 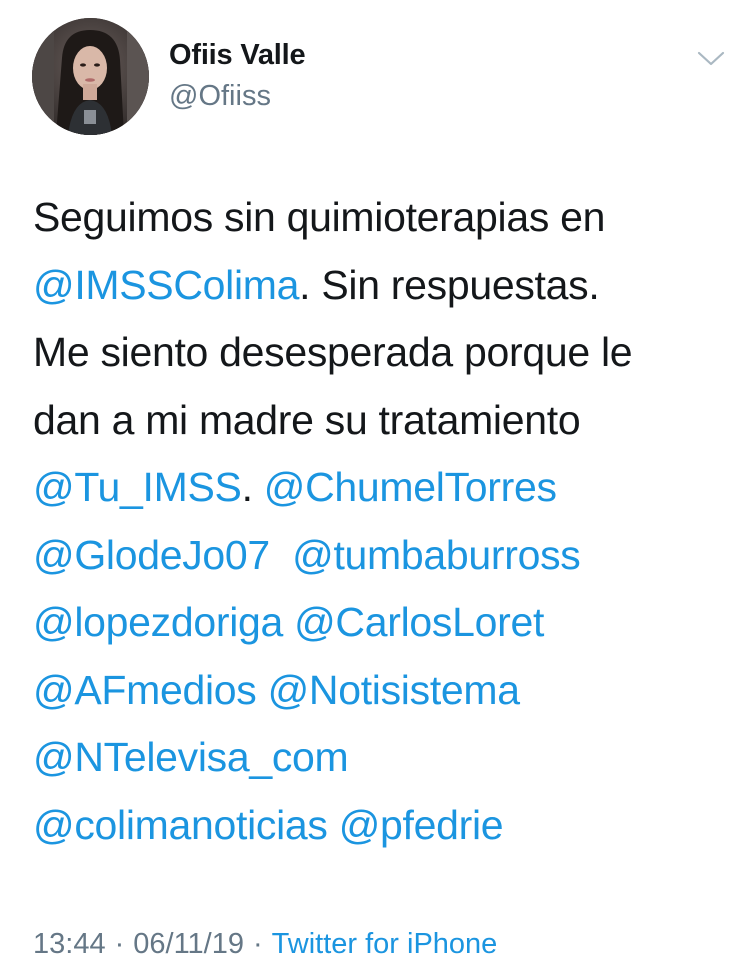 What do you see at coordinates (252, 487) in the screenshot?
I see `tweet-text-segment: .` at bounding box center [252, 487].